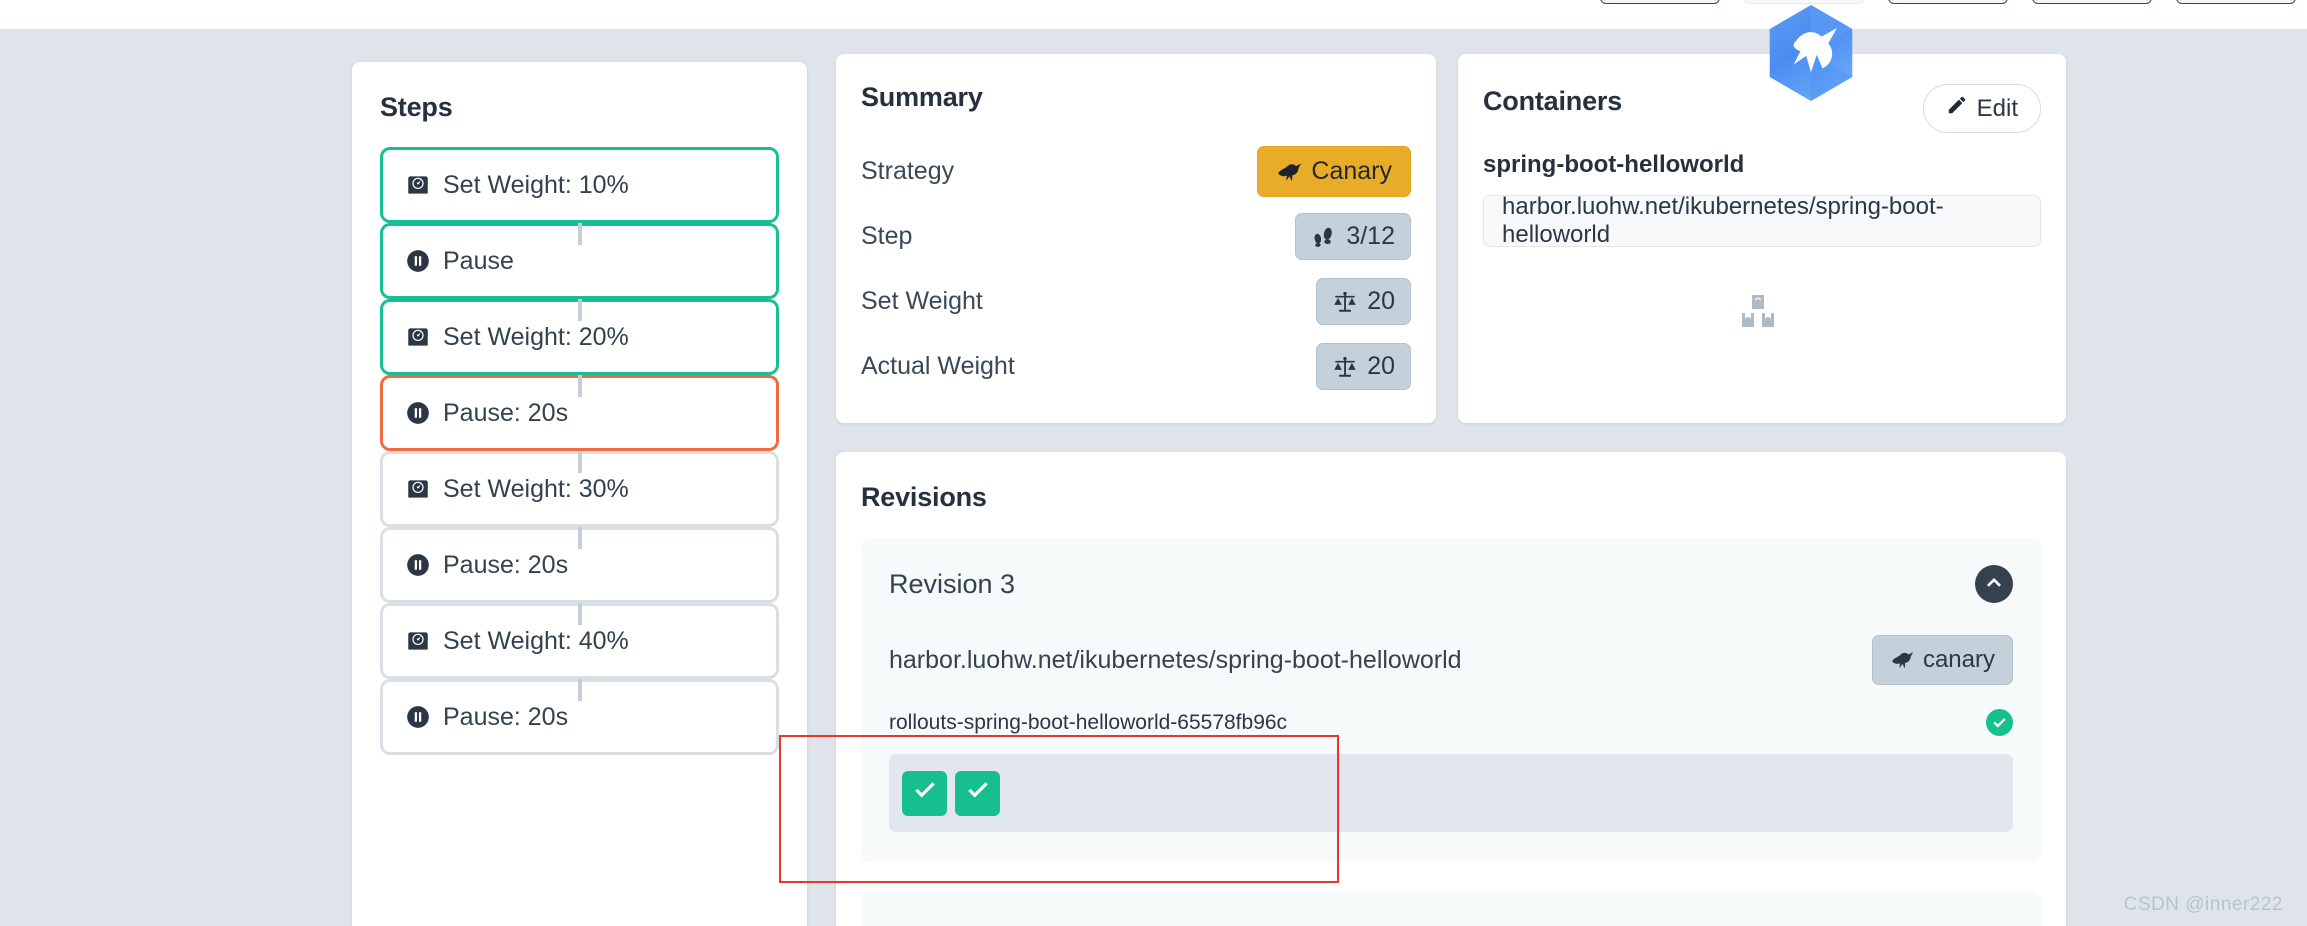 This screenshot has height=926, width=2307. Describe the element at coordinates (1451, 909) in the screenshot. I see `revision-card` at that location.